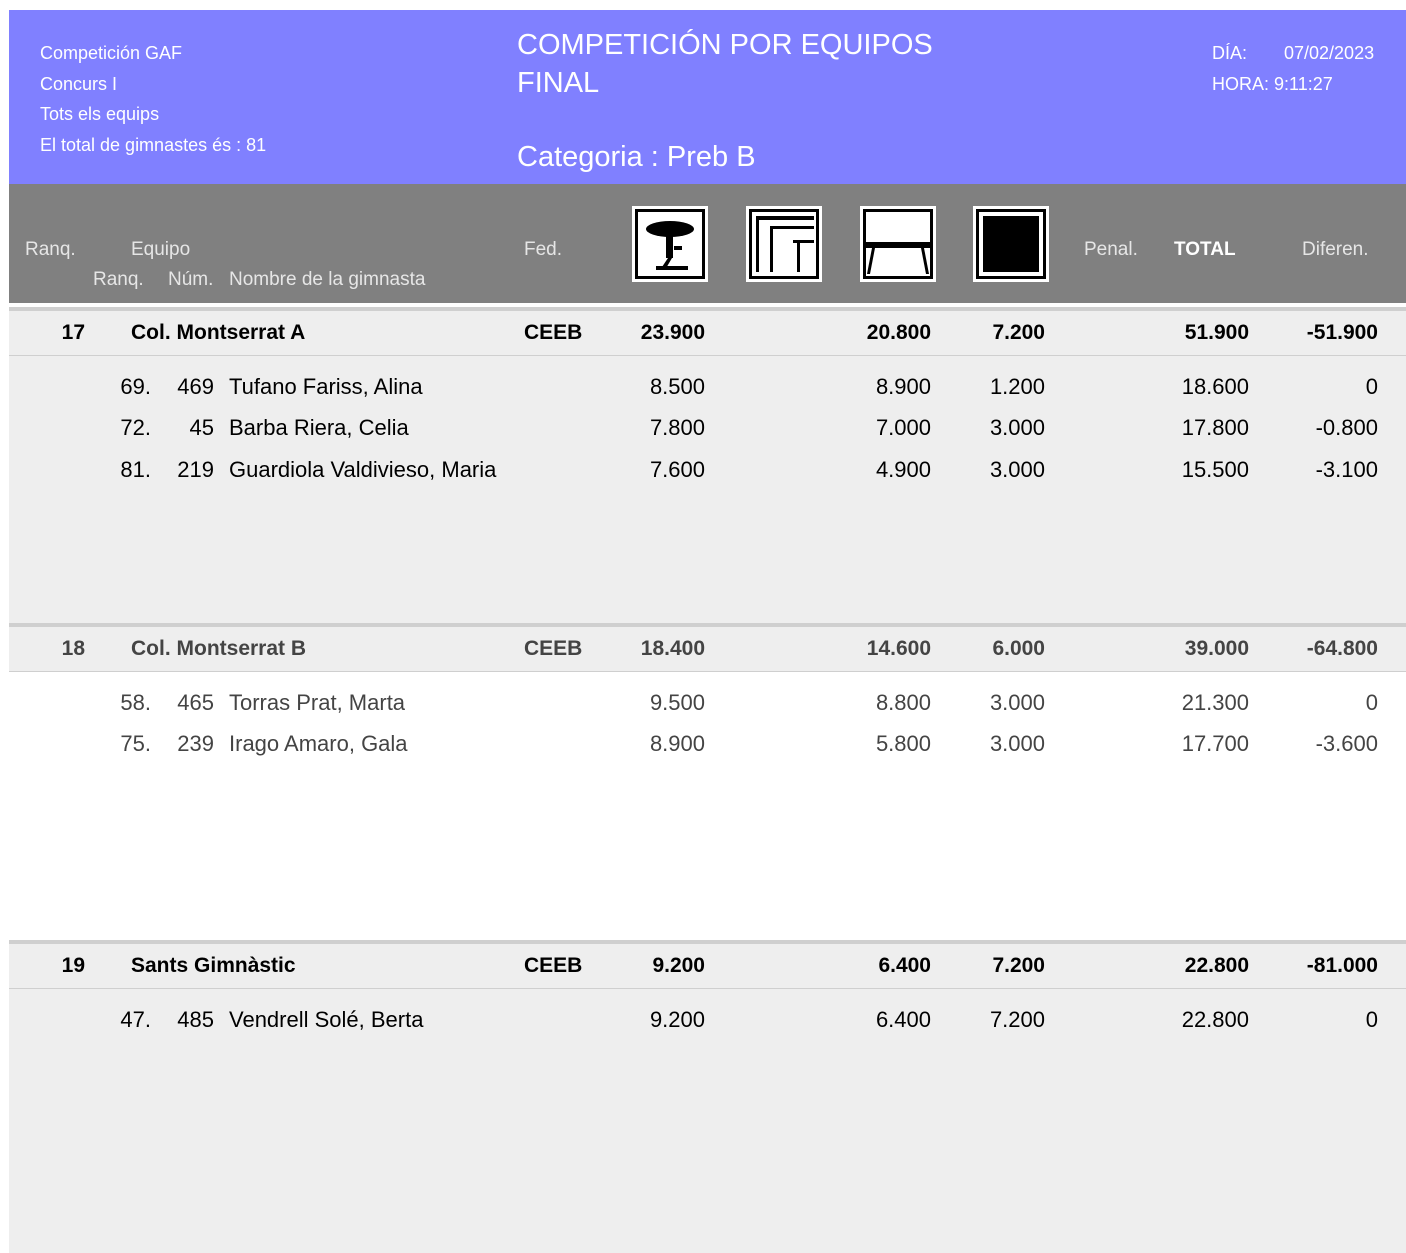 The image size is (1406, 1253). Describe the element at coordinates (1346, 427) in the screenshot. I see `gymnast-diff: -0.800` at that location.